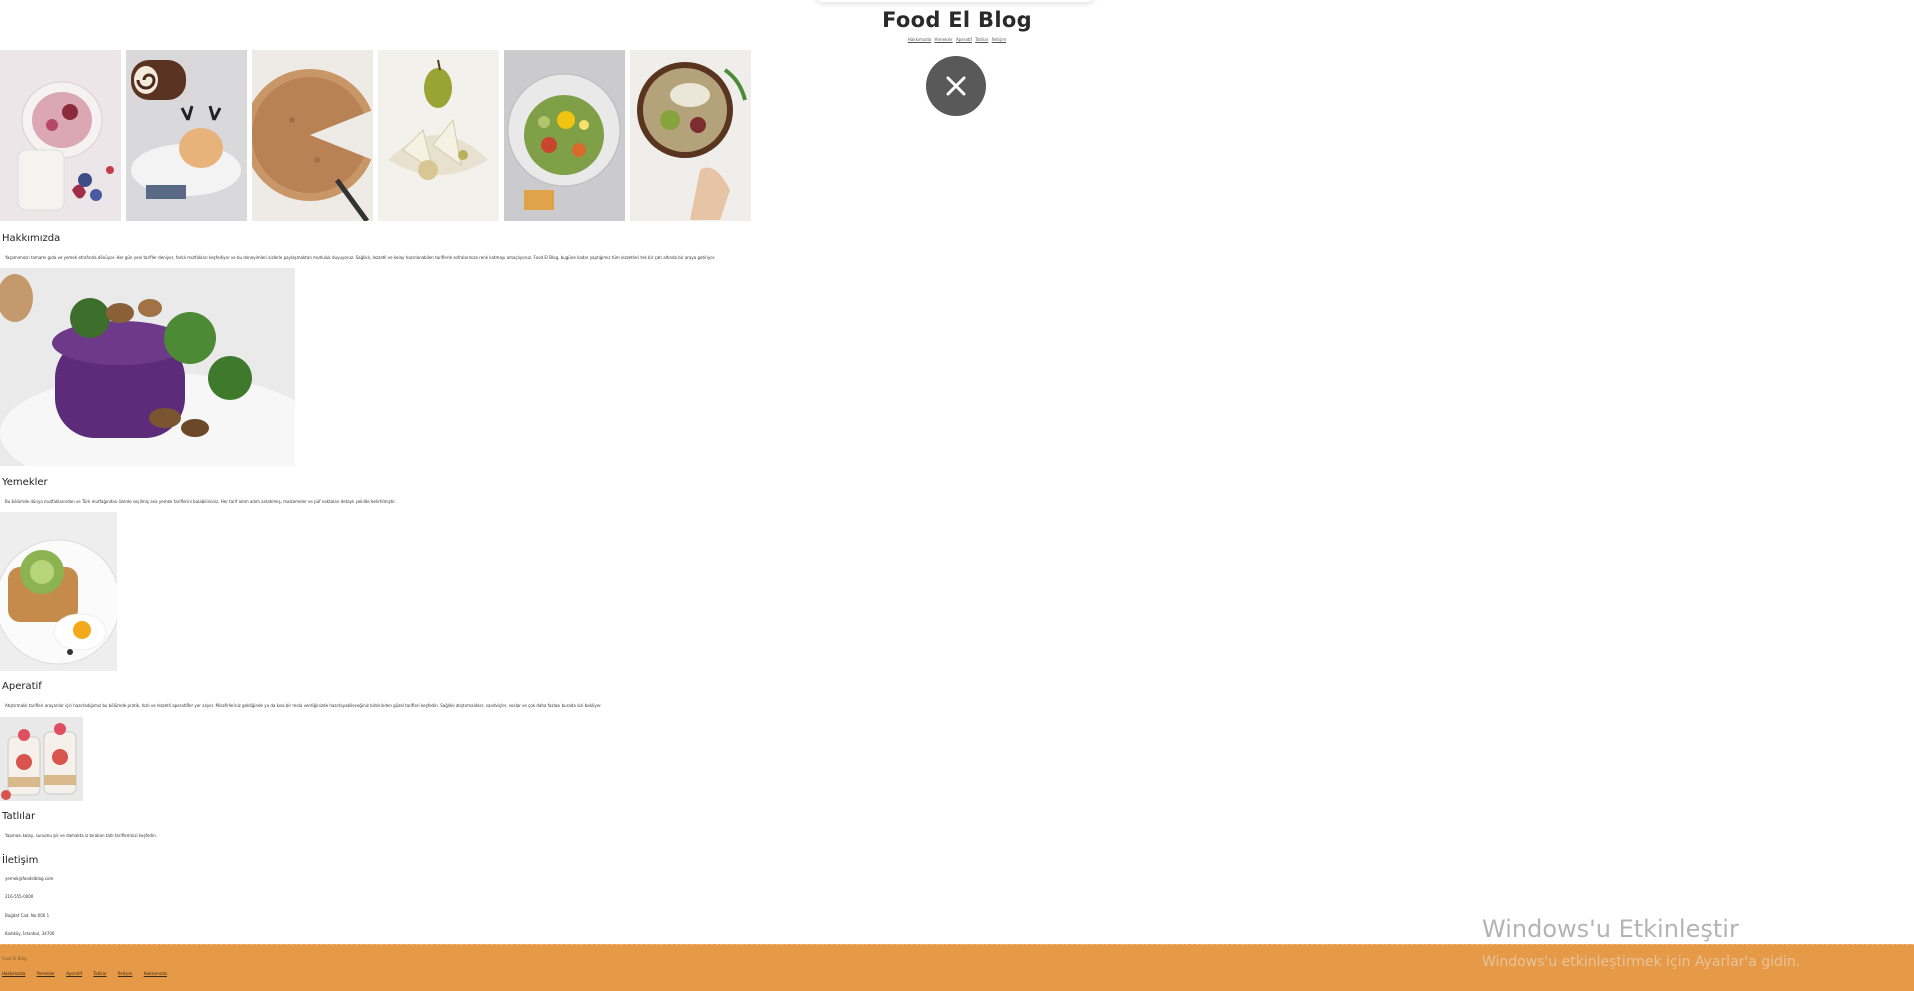 This screenshot has width=1914, height=991. Describe the element at coordinates (22, 686) in the screenshot. I see `section-title-appetizer: Aperatif` at that location.